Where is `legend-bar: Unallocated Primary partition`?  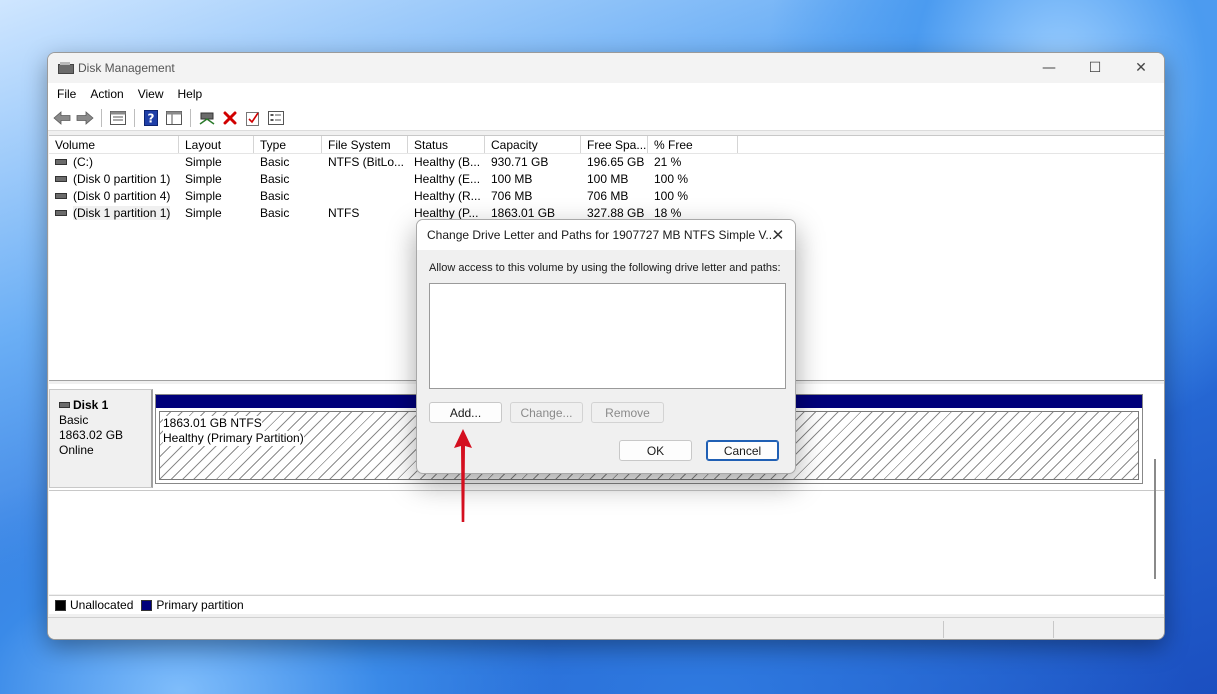
legend-bar: Unallocated Primary partition is located at coordinates (606, 604).